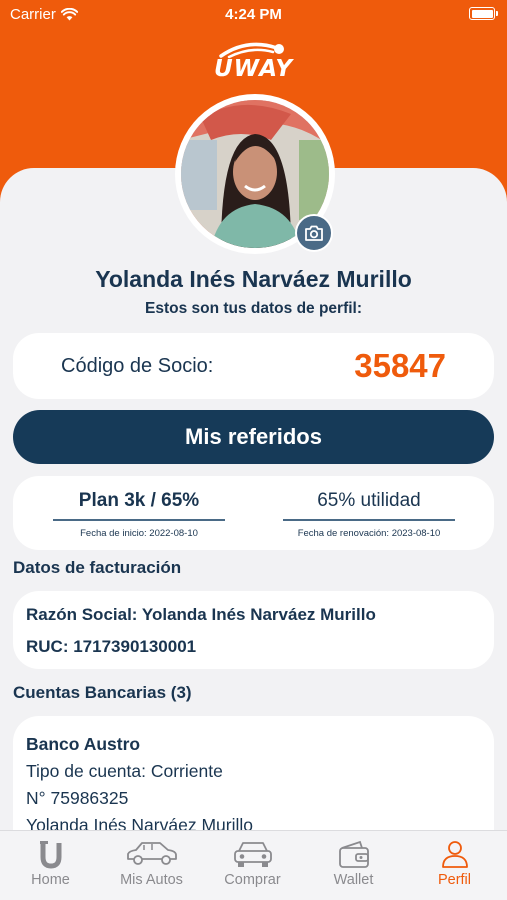  I want to click on tab-comprar: Comprar, so click(252, 865).